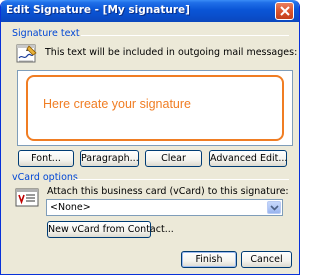 This screenshot has width=320, height=275. I want to click on vcard-select: <None>, so click(164, 207).